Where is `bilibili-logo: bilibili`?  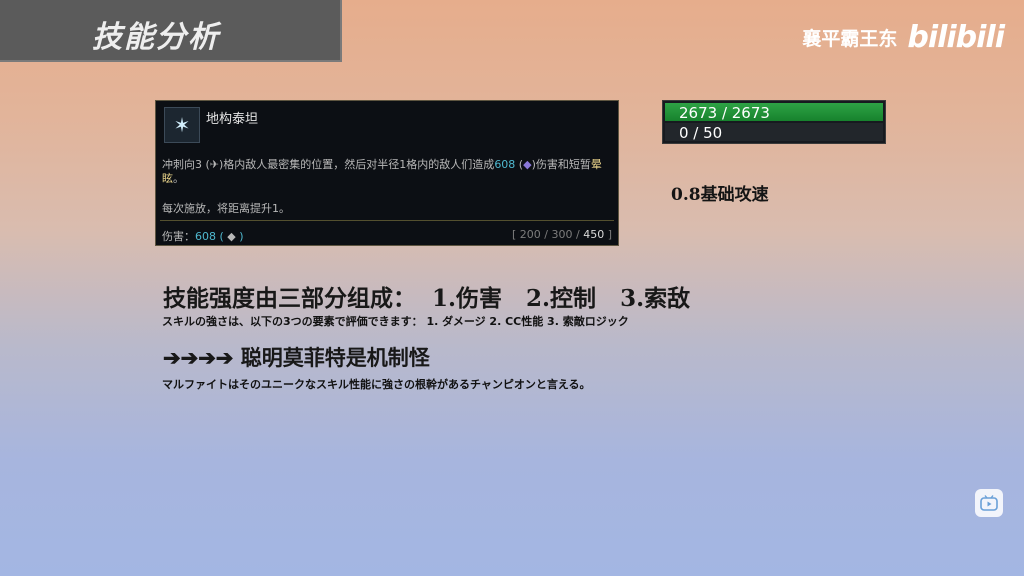
bilibili-logo: bilibili is located at coordinates (956, 37).